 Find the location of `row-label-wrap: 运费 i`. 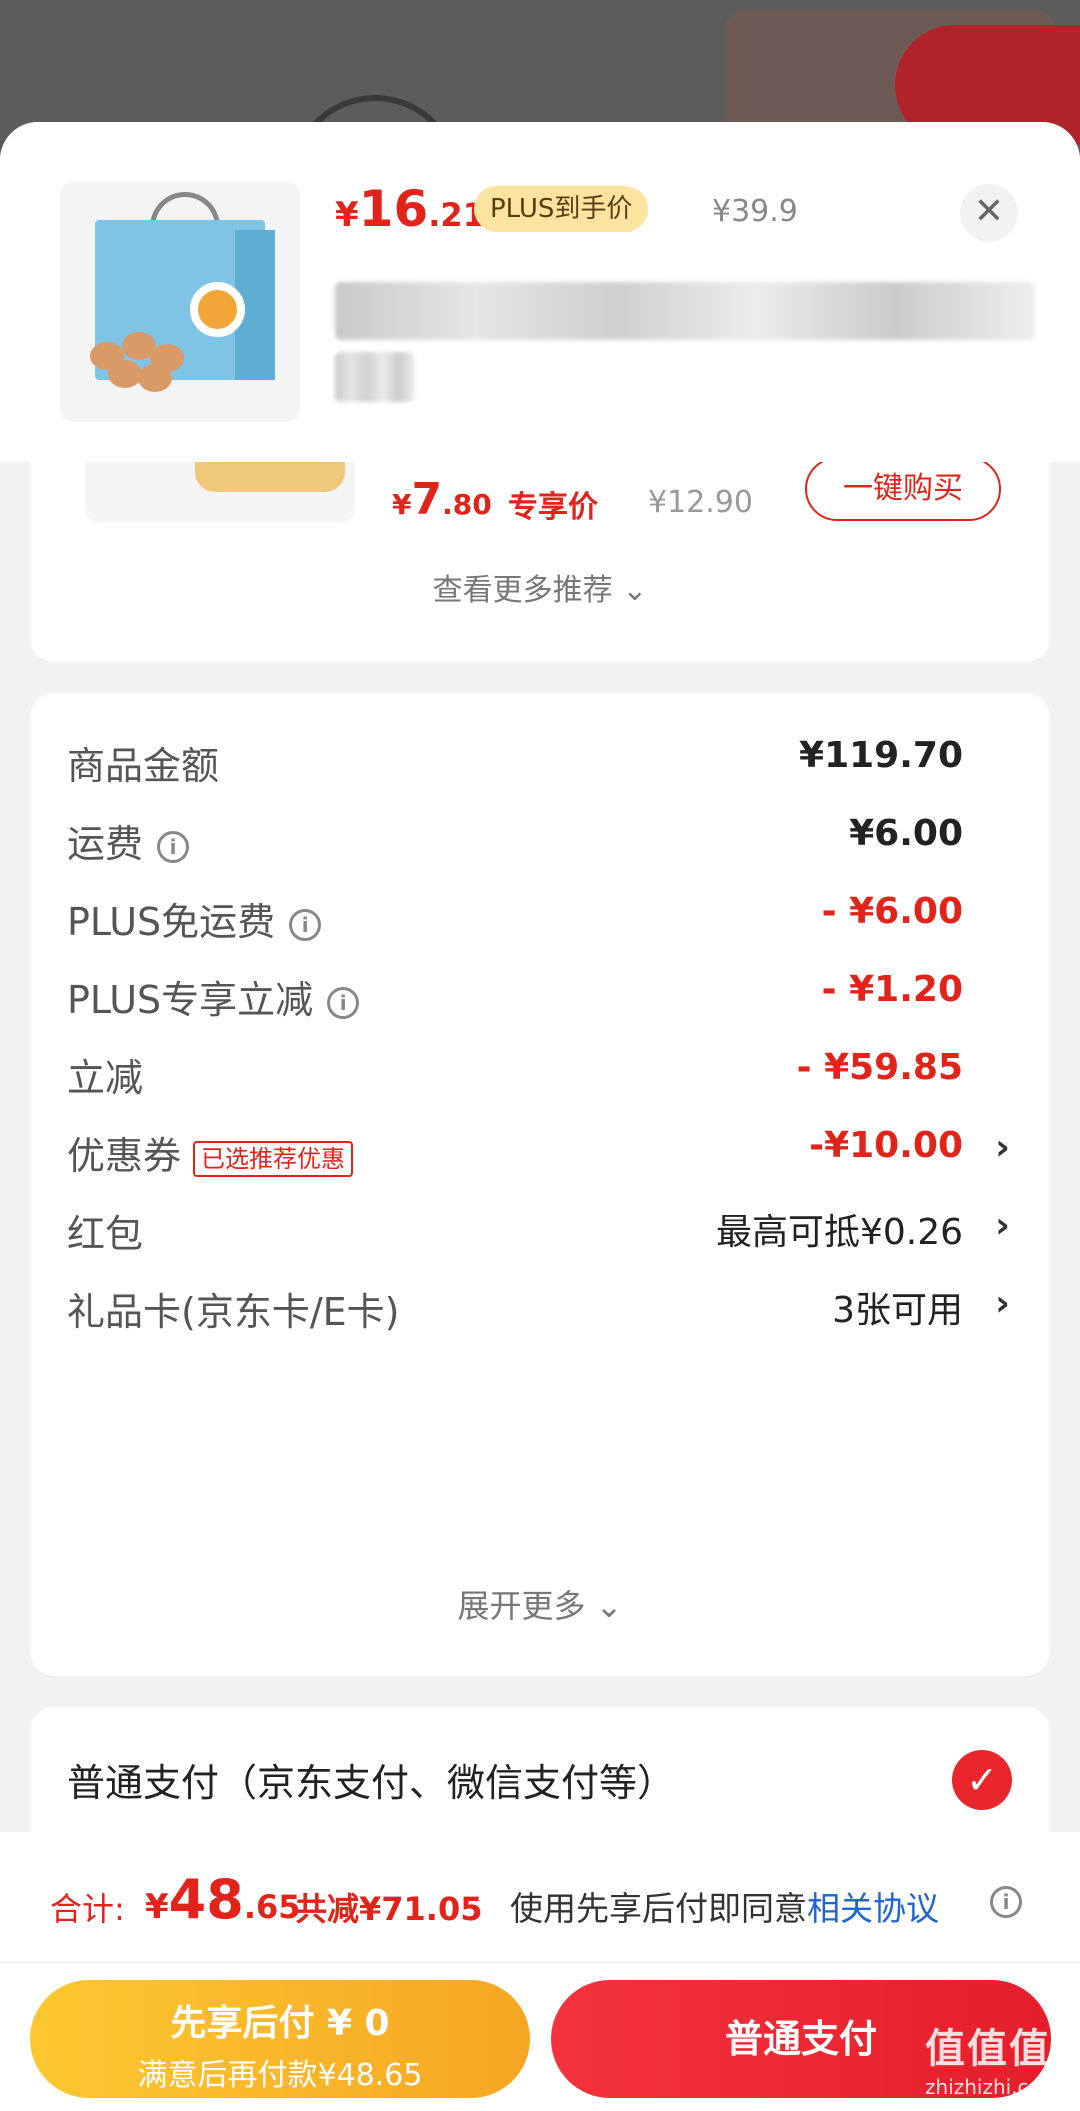

row-label-wrap: 运费 i is located at coordinates (128, 840).